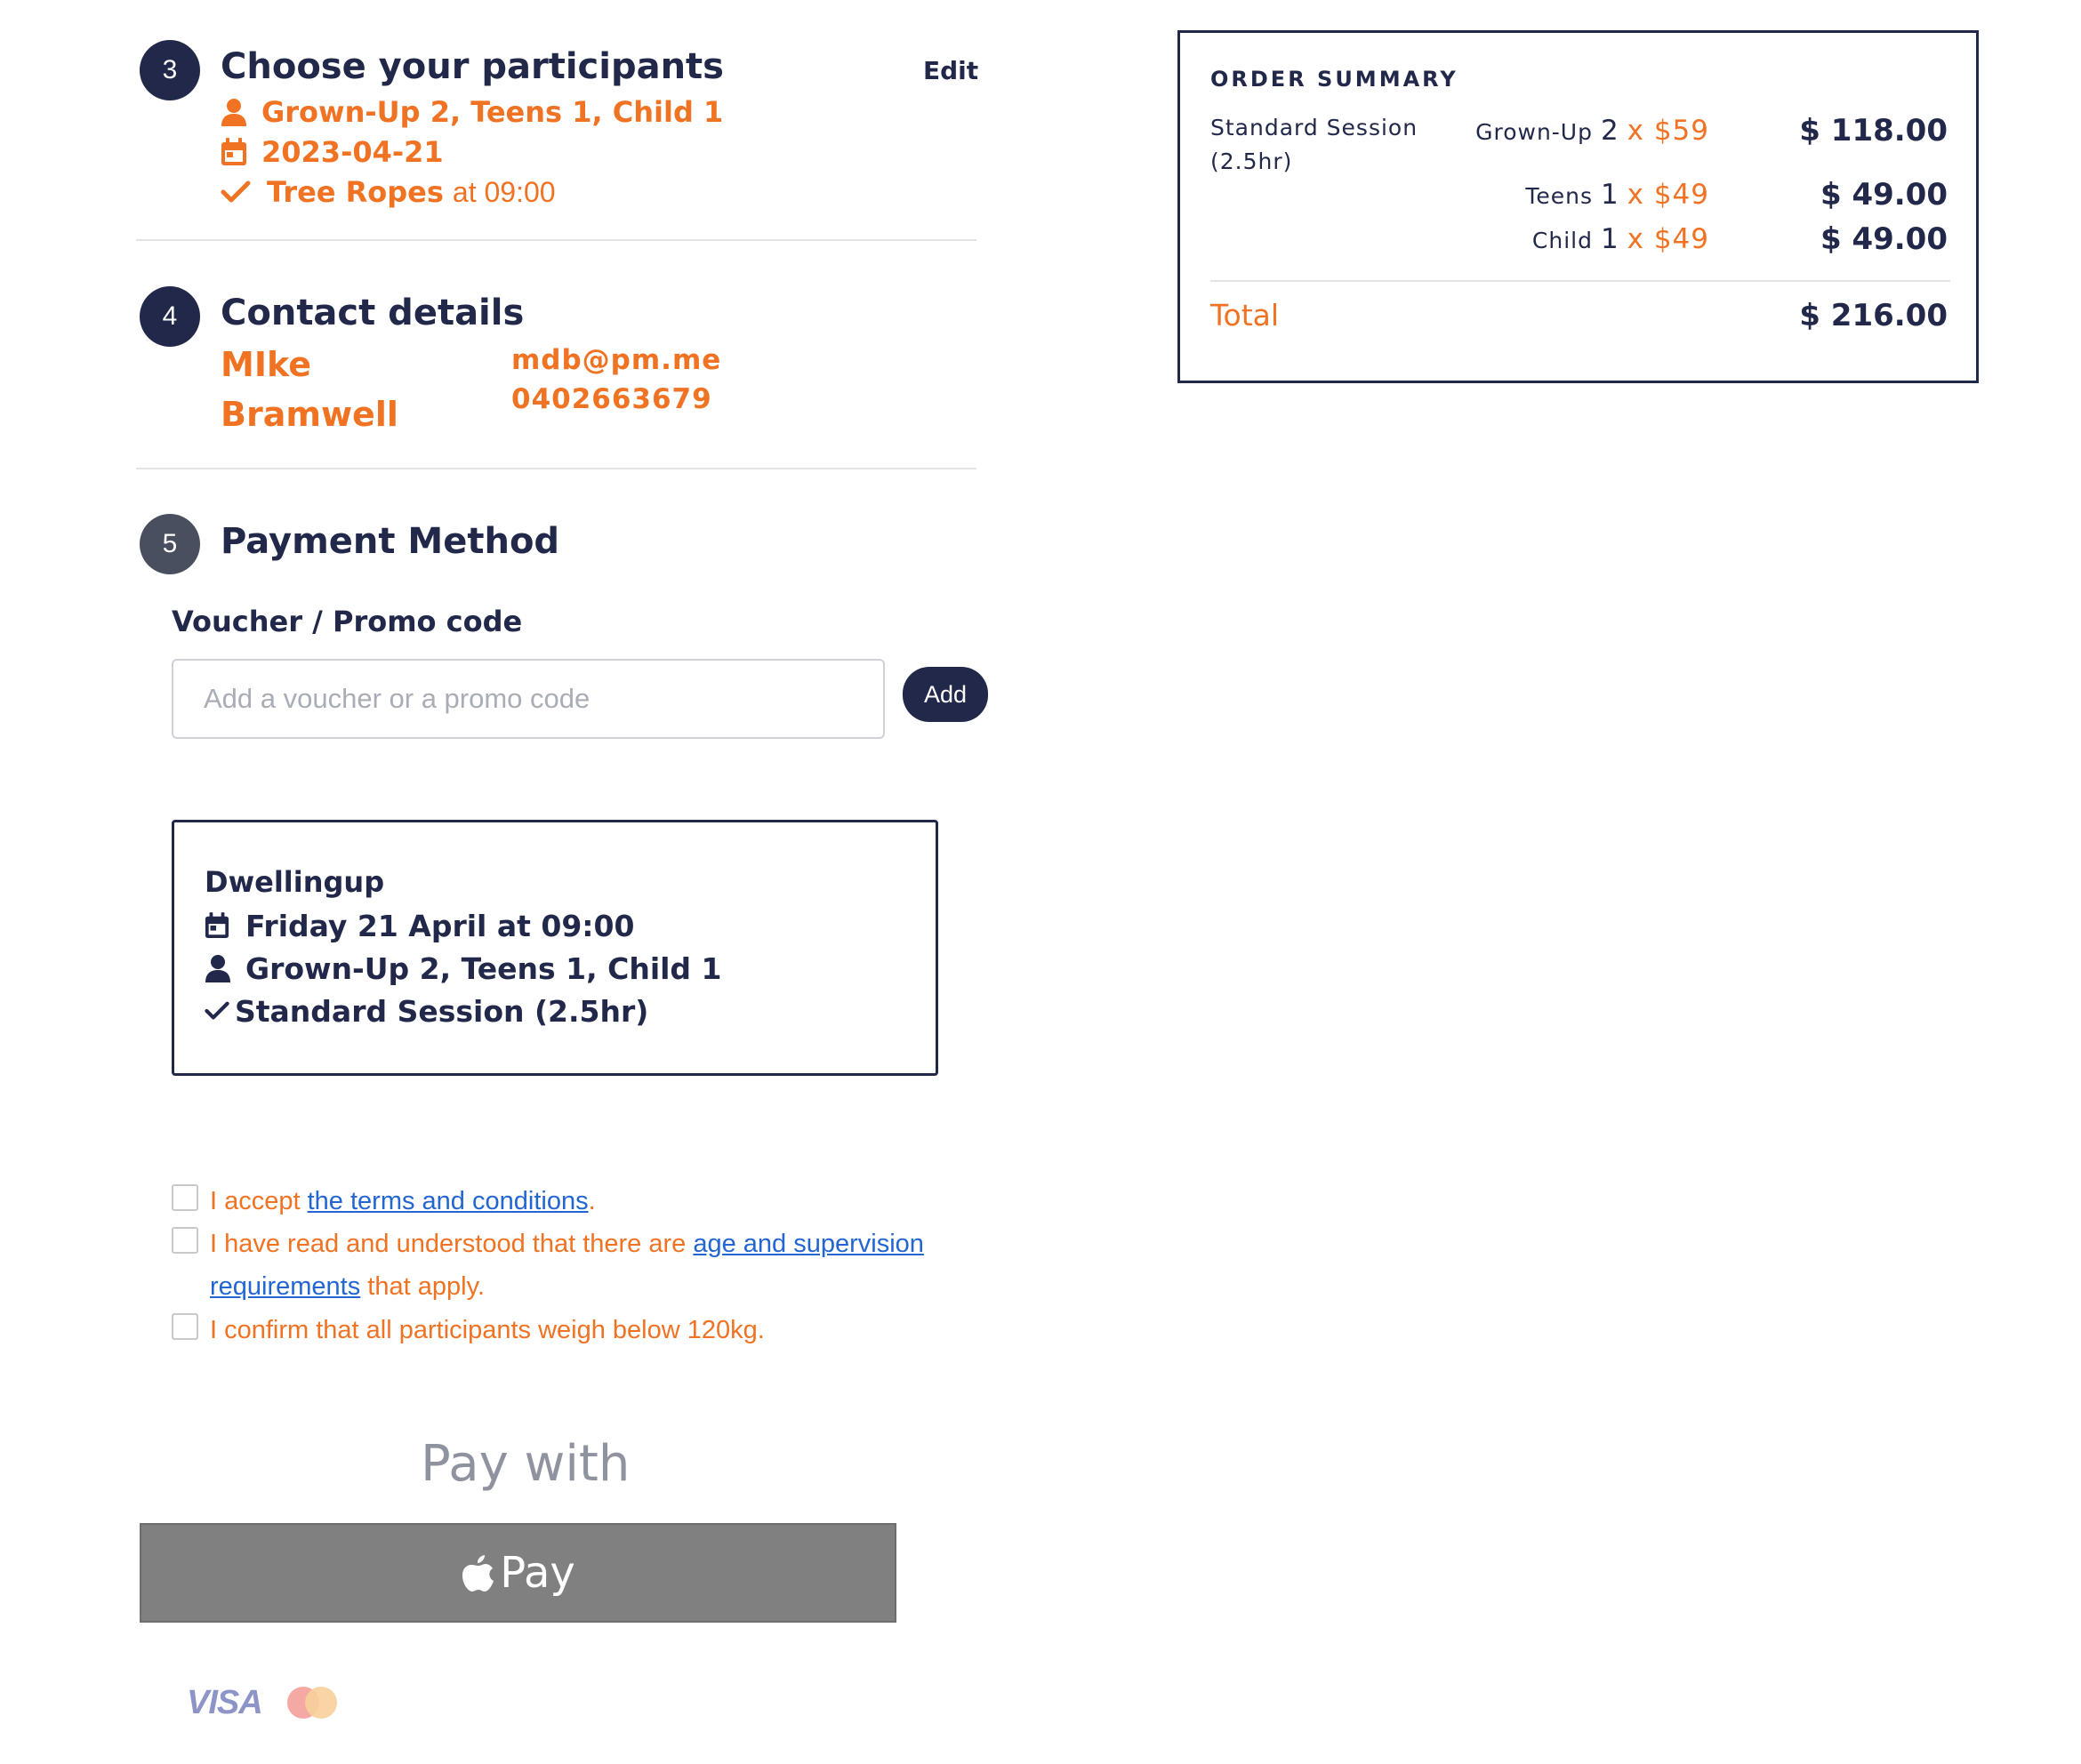 This screenshot has width=2081, height=1764. I want to click on apple-pay-button: Pay, so click(518, 1573).